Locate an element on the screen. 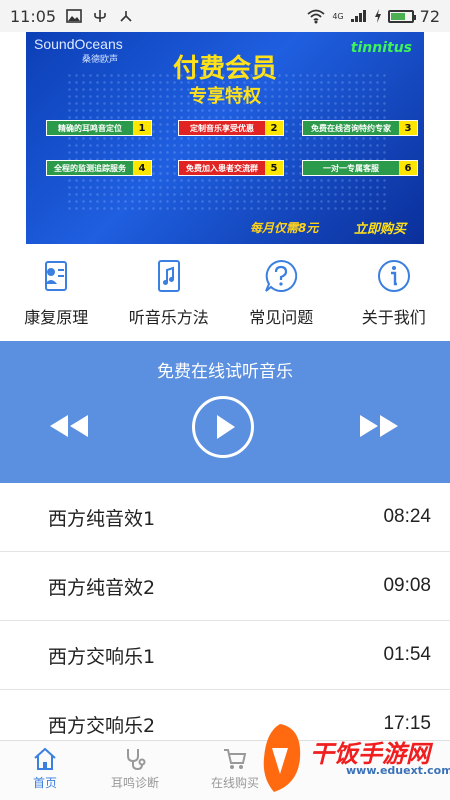  nav-label: 耳鸣诊断 is located at coordinates (134, 783).